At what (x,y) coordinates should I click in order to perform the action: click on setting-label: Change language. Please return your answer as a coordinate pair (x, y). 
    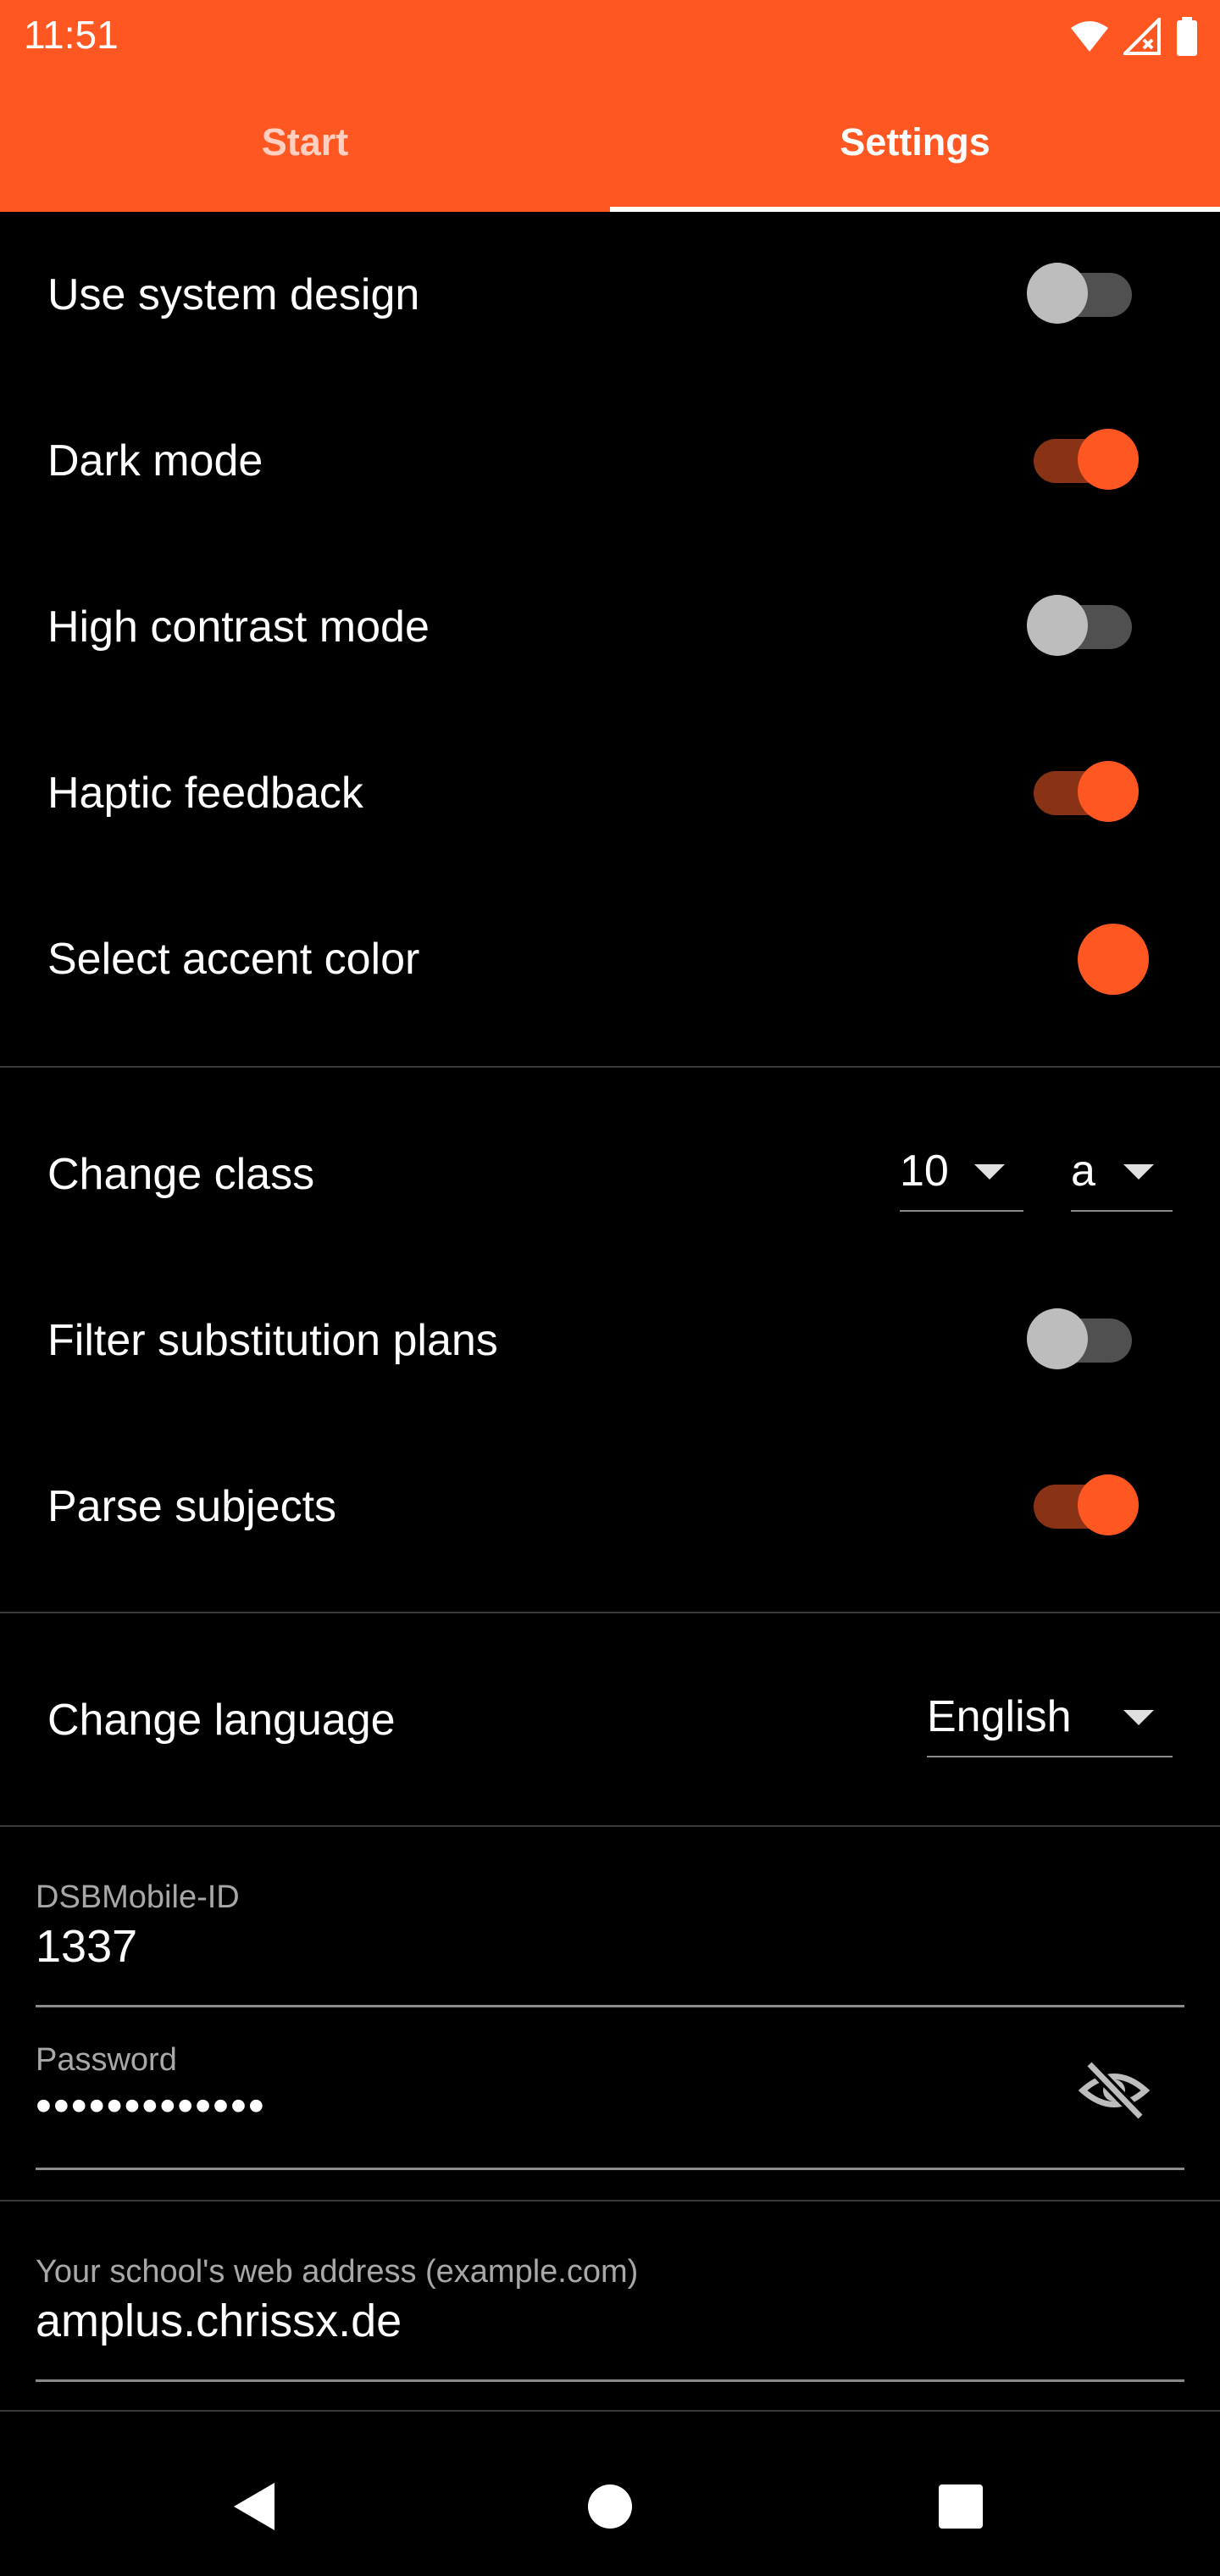
    Looking at the image, I should click on (221, 1720).